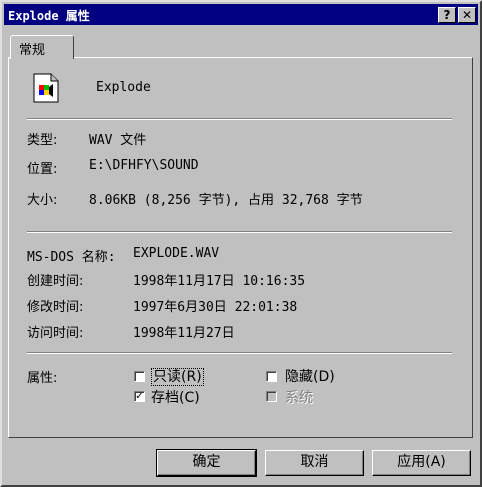 The height and width of the screenshot is (487, 482). Describe the element at coordinates (42, 378) in the screenshot. I see `attributes-label: 属性:` at that location.